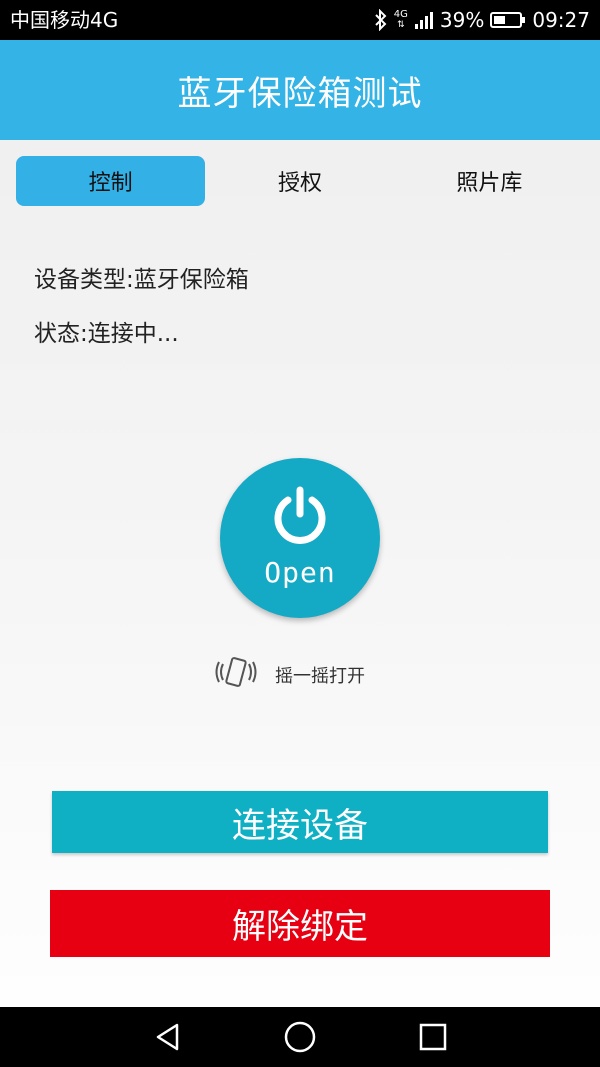  Describe the element at coordinates (400, 14) in the screenshot. I see `network-type-label: 4G` at that location.